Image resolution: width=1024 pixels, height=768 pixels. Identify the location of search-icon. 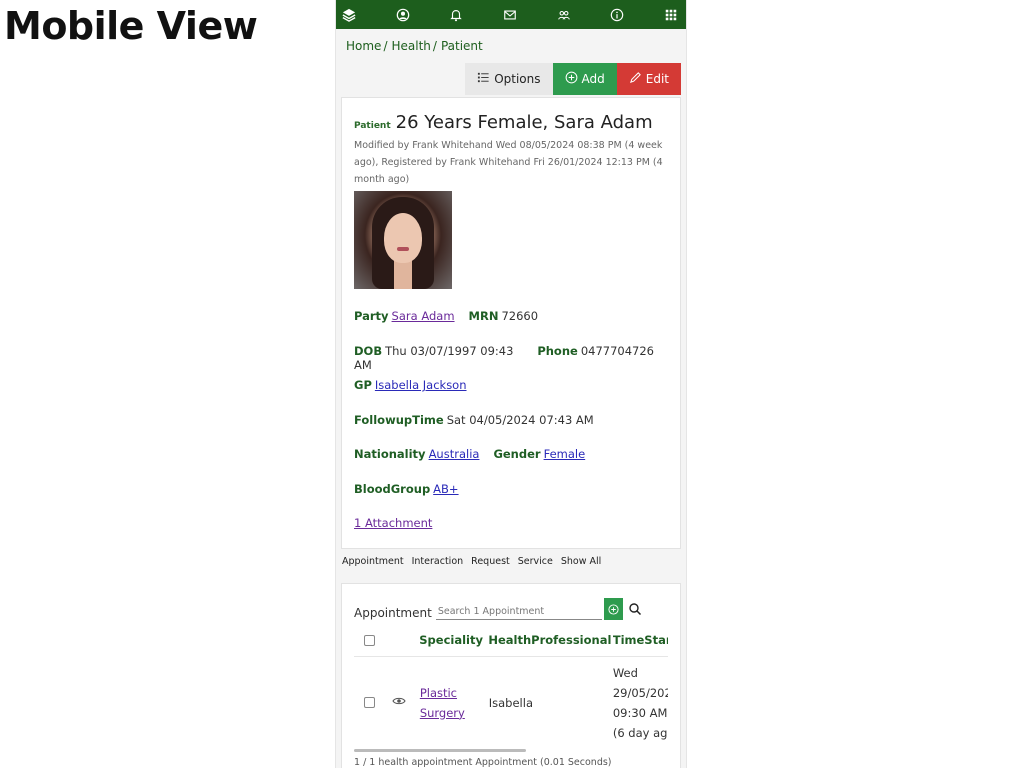
(635, 609).